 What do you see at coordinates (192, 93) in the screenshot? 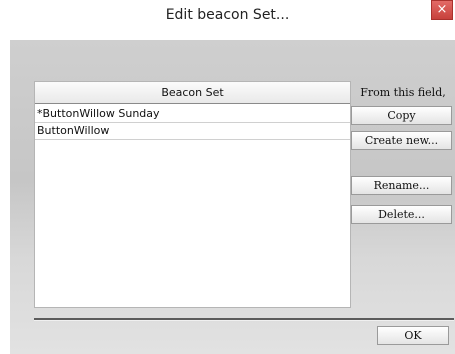
I see `column-header-beacon-set: Beacon Set` at bounding box center [192, 93].